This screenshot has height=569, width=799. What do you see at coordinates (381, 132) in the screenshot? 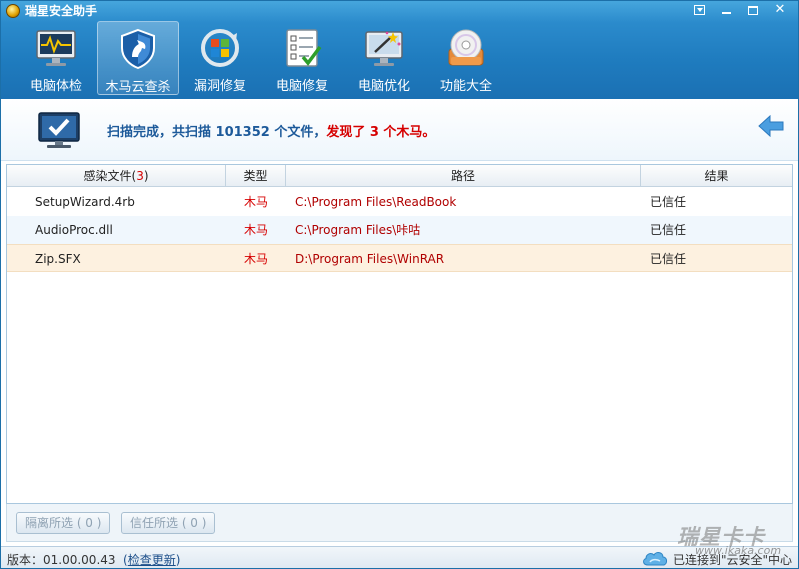
I see `threats-found-text: 发现了 3 个木马。` at bounding box center [381, 132].